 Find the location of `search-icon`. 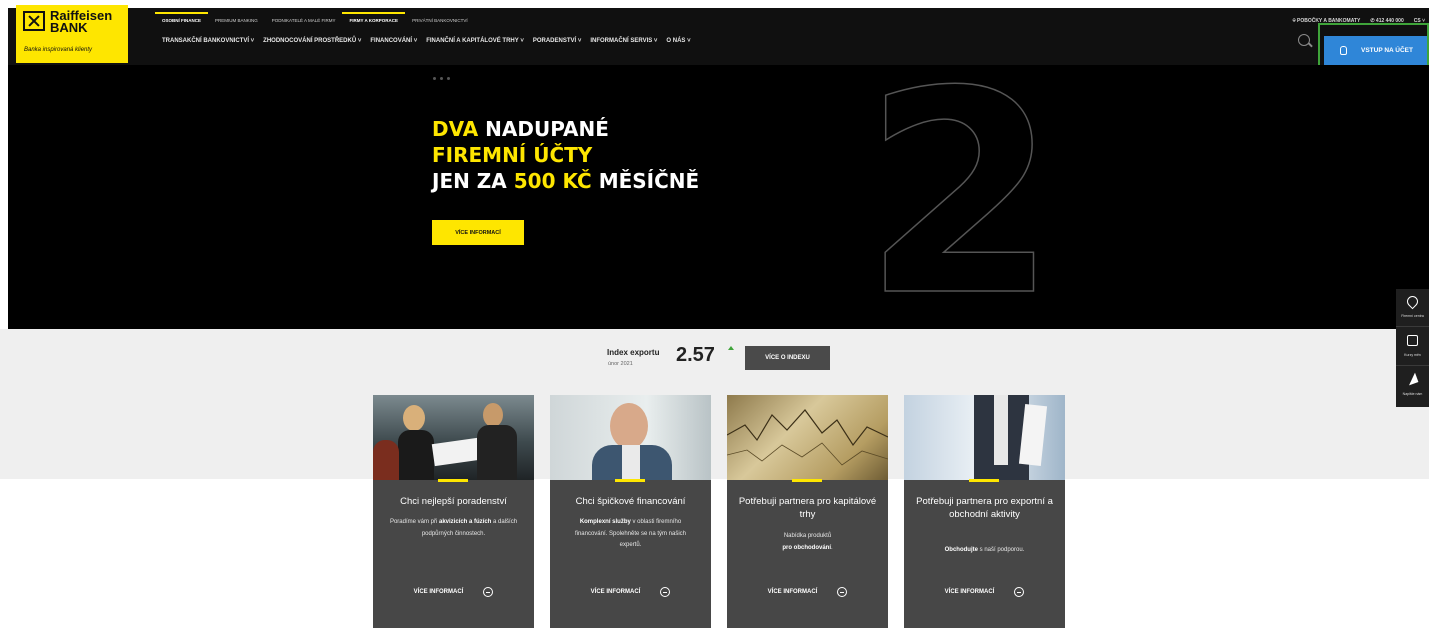

search-icon is located at coordinates (1304, 40).